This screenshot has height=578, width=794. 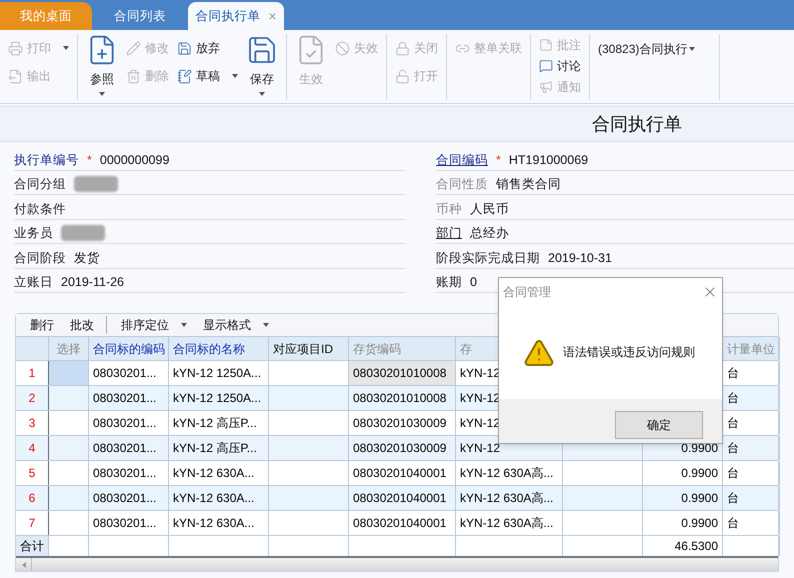 I want to click on chat-icon, so click(x=546, y=65).